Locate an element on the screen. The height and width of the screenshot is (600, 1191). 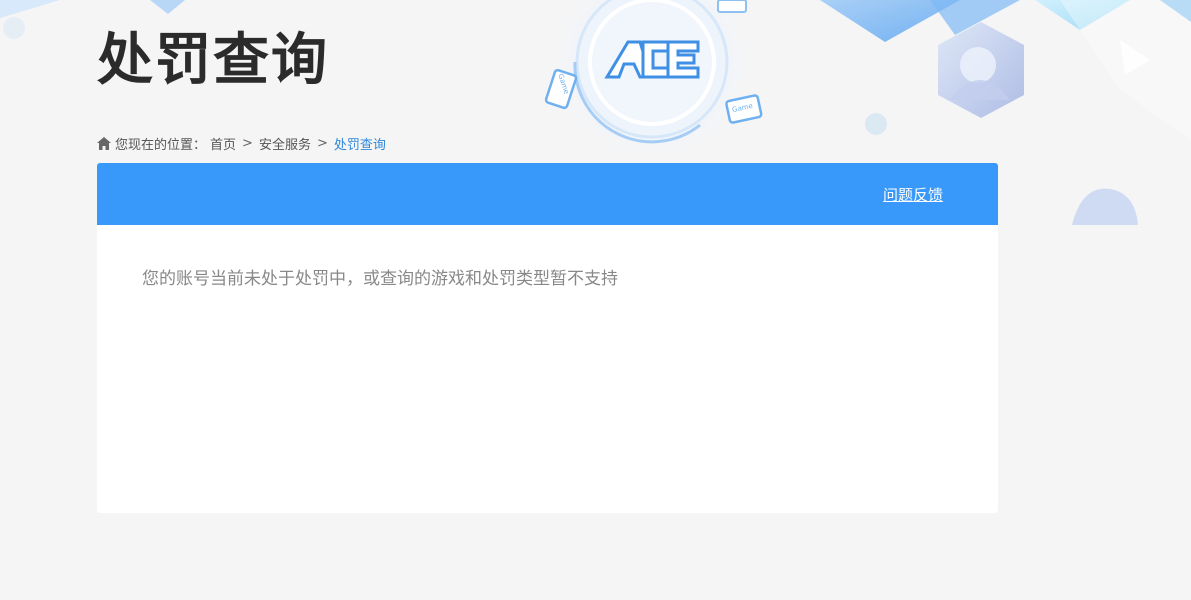
breadcrumb-prefix: 您现在的位置： is located at coordinates (161, 145).